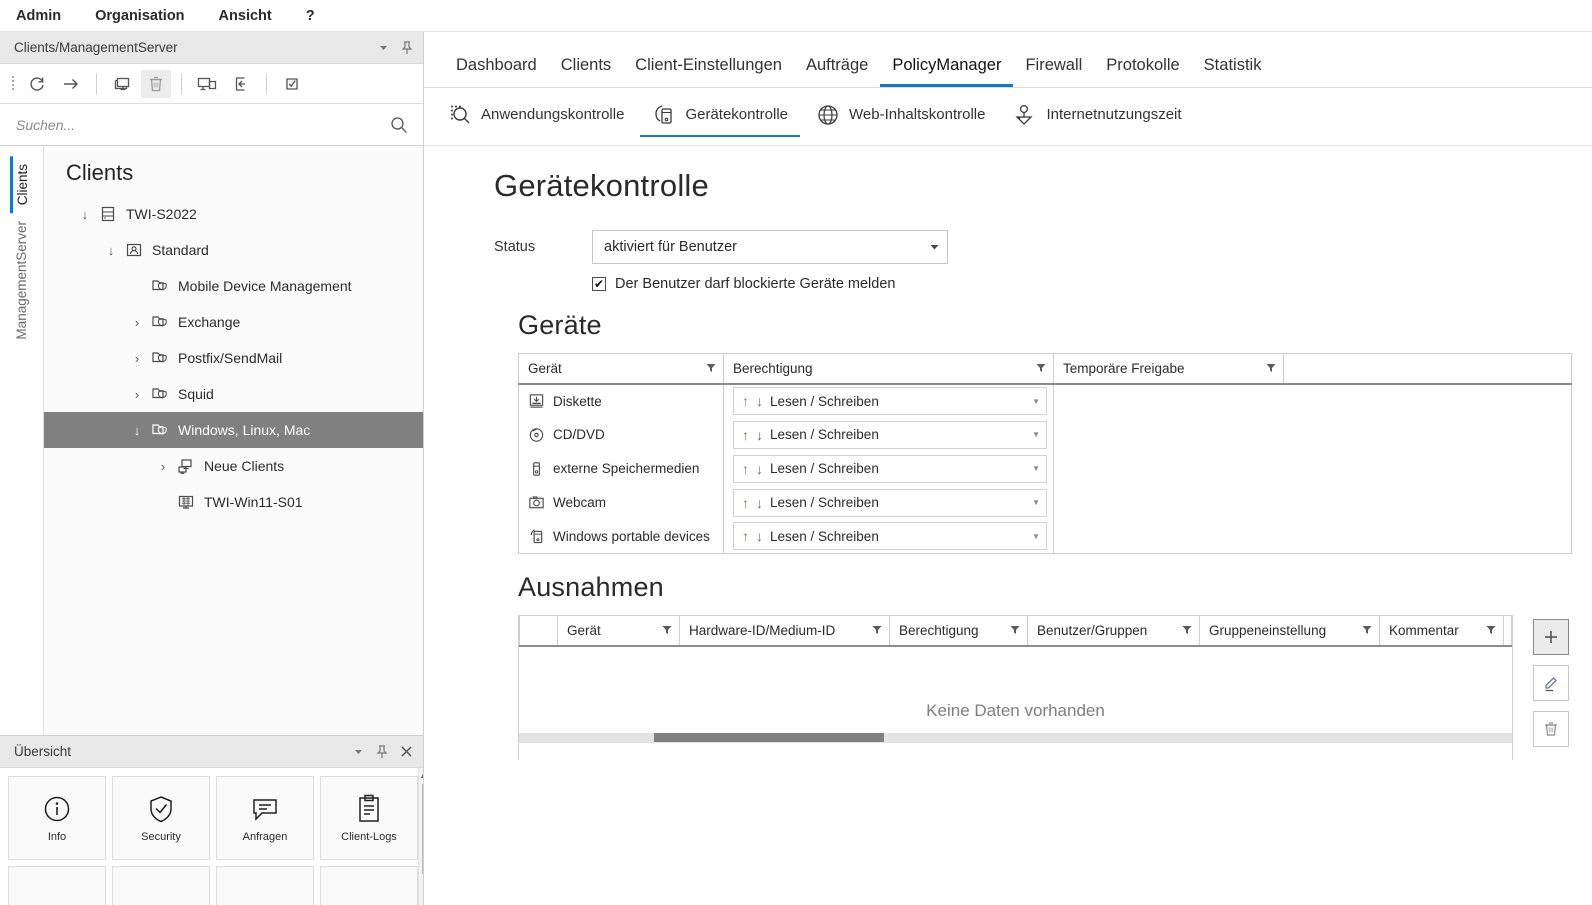 Image resolution: width=1592 pixels, height=905 pixels. I want to click on exceptions-column-header: Gerät, so click(618, 631).